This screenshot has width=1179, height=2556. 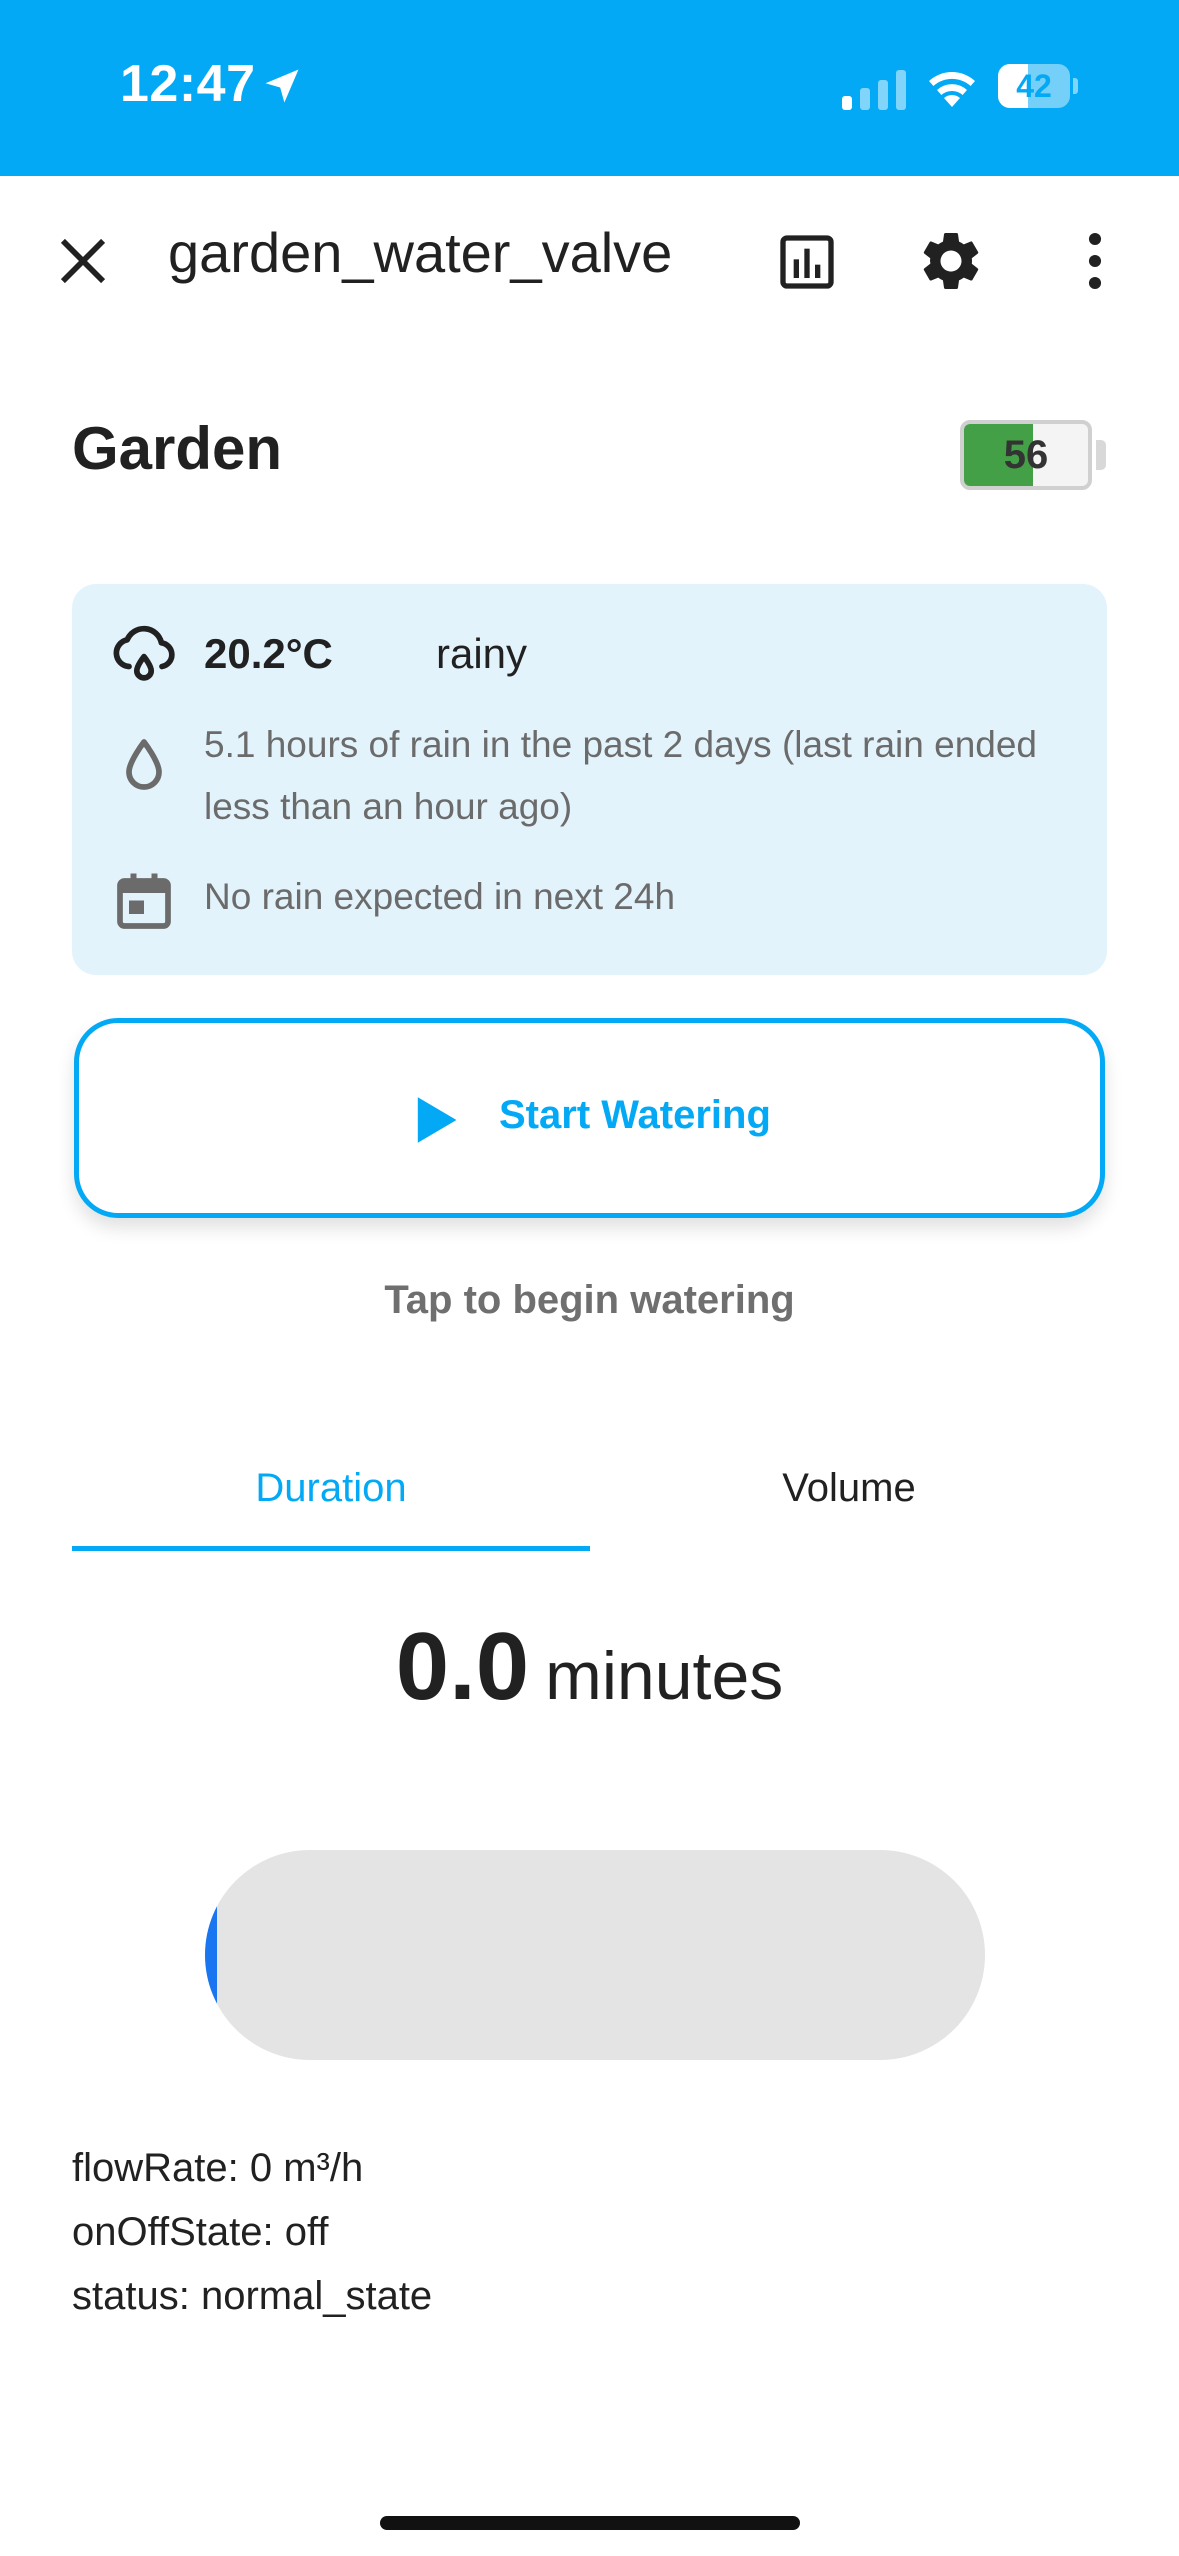 What do you see at coordinates (144, 764) in the screenshot?
I see `water-drop-icon` at bounding box center [144, 764].